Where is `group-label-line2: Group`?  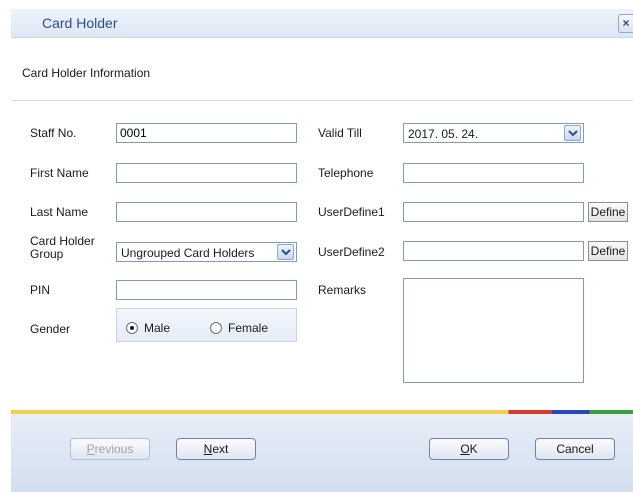 group-label-line2: Group is located at coordinates (47, 254).